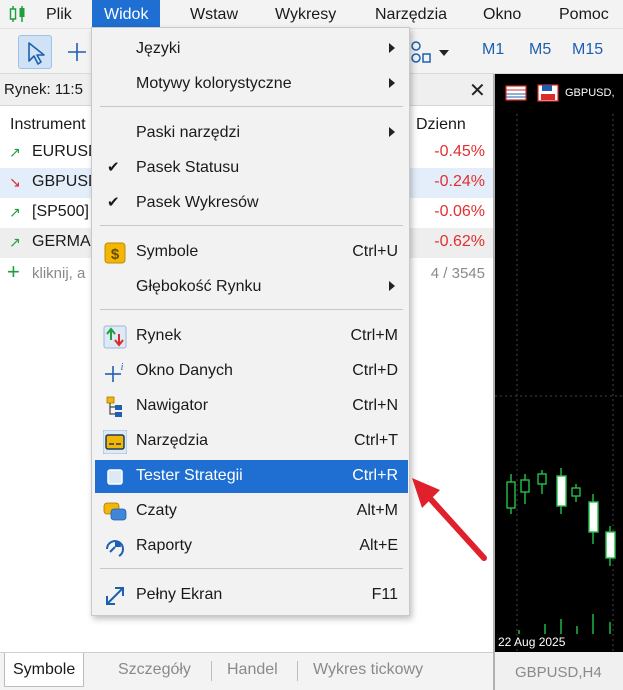 The height and width of the screenshot is (690, 623). Describe the element at coordinates (114, 372) in the screenshot. I see `crosshair-info-icon: i` at that location.